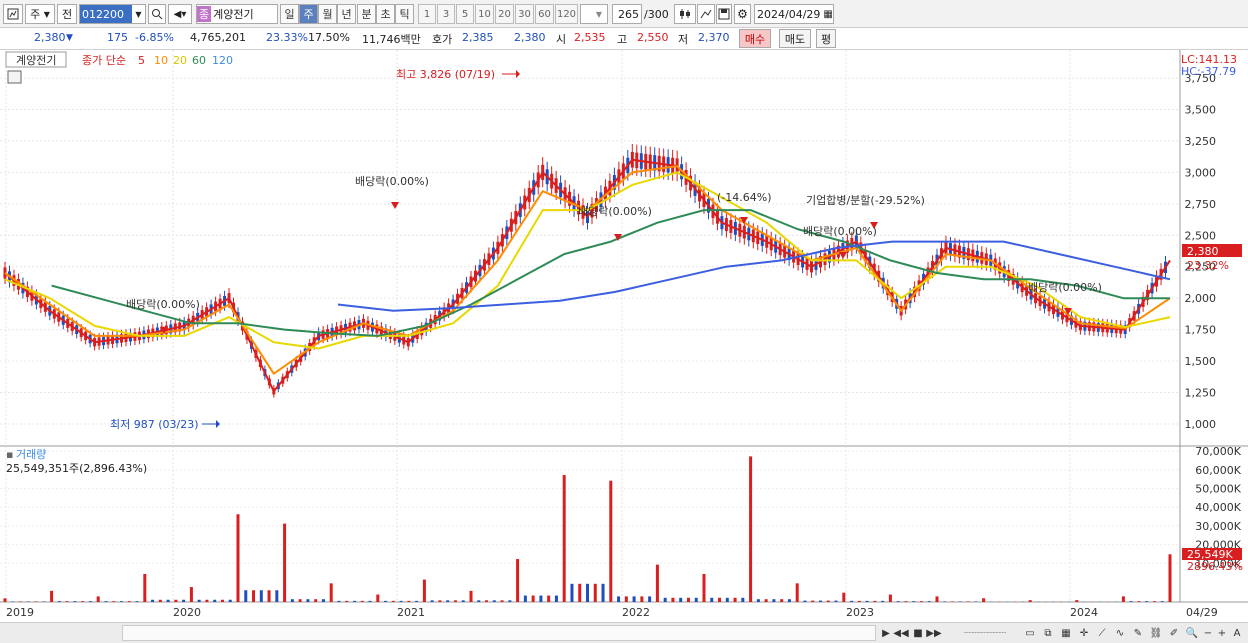  I want to click on interval-60-button: 60, so click(544, 14).